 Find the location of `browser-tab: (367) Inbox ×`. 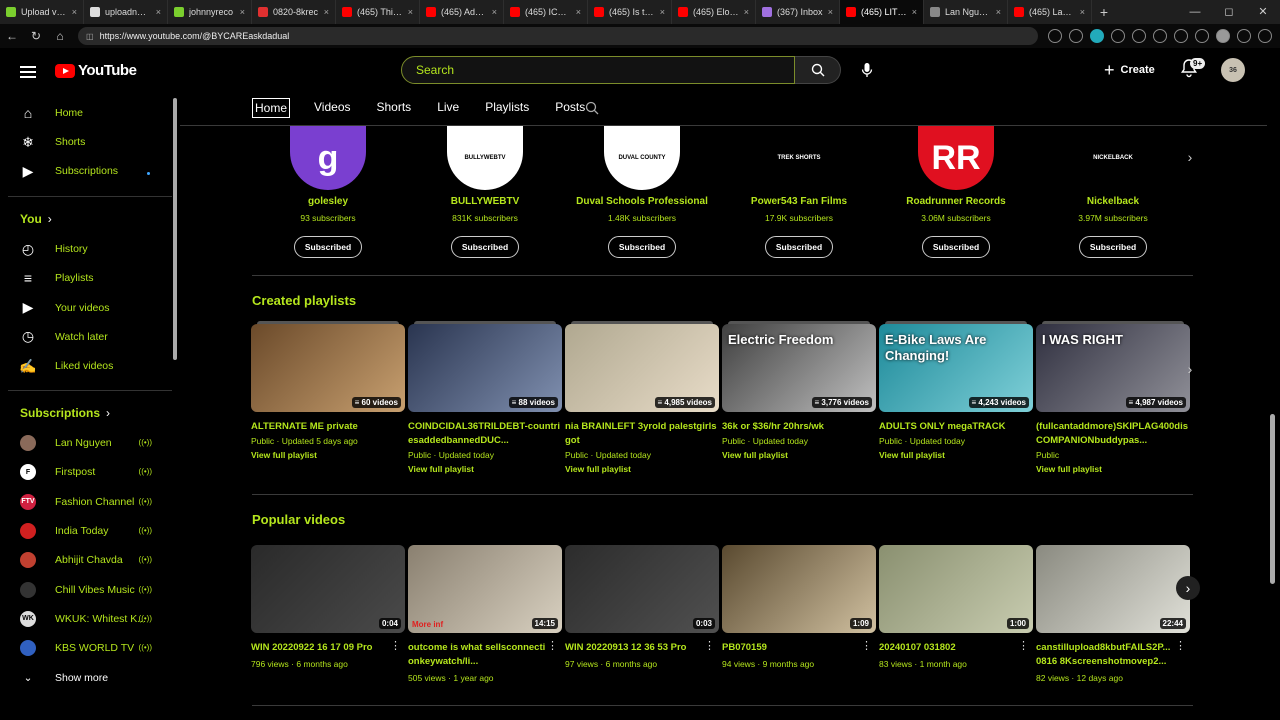

browser-tab: (367) Inbox × is located at coordinates (798, 12).